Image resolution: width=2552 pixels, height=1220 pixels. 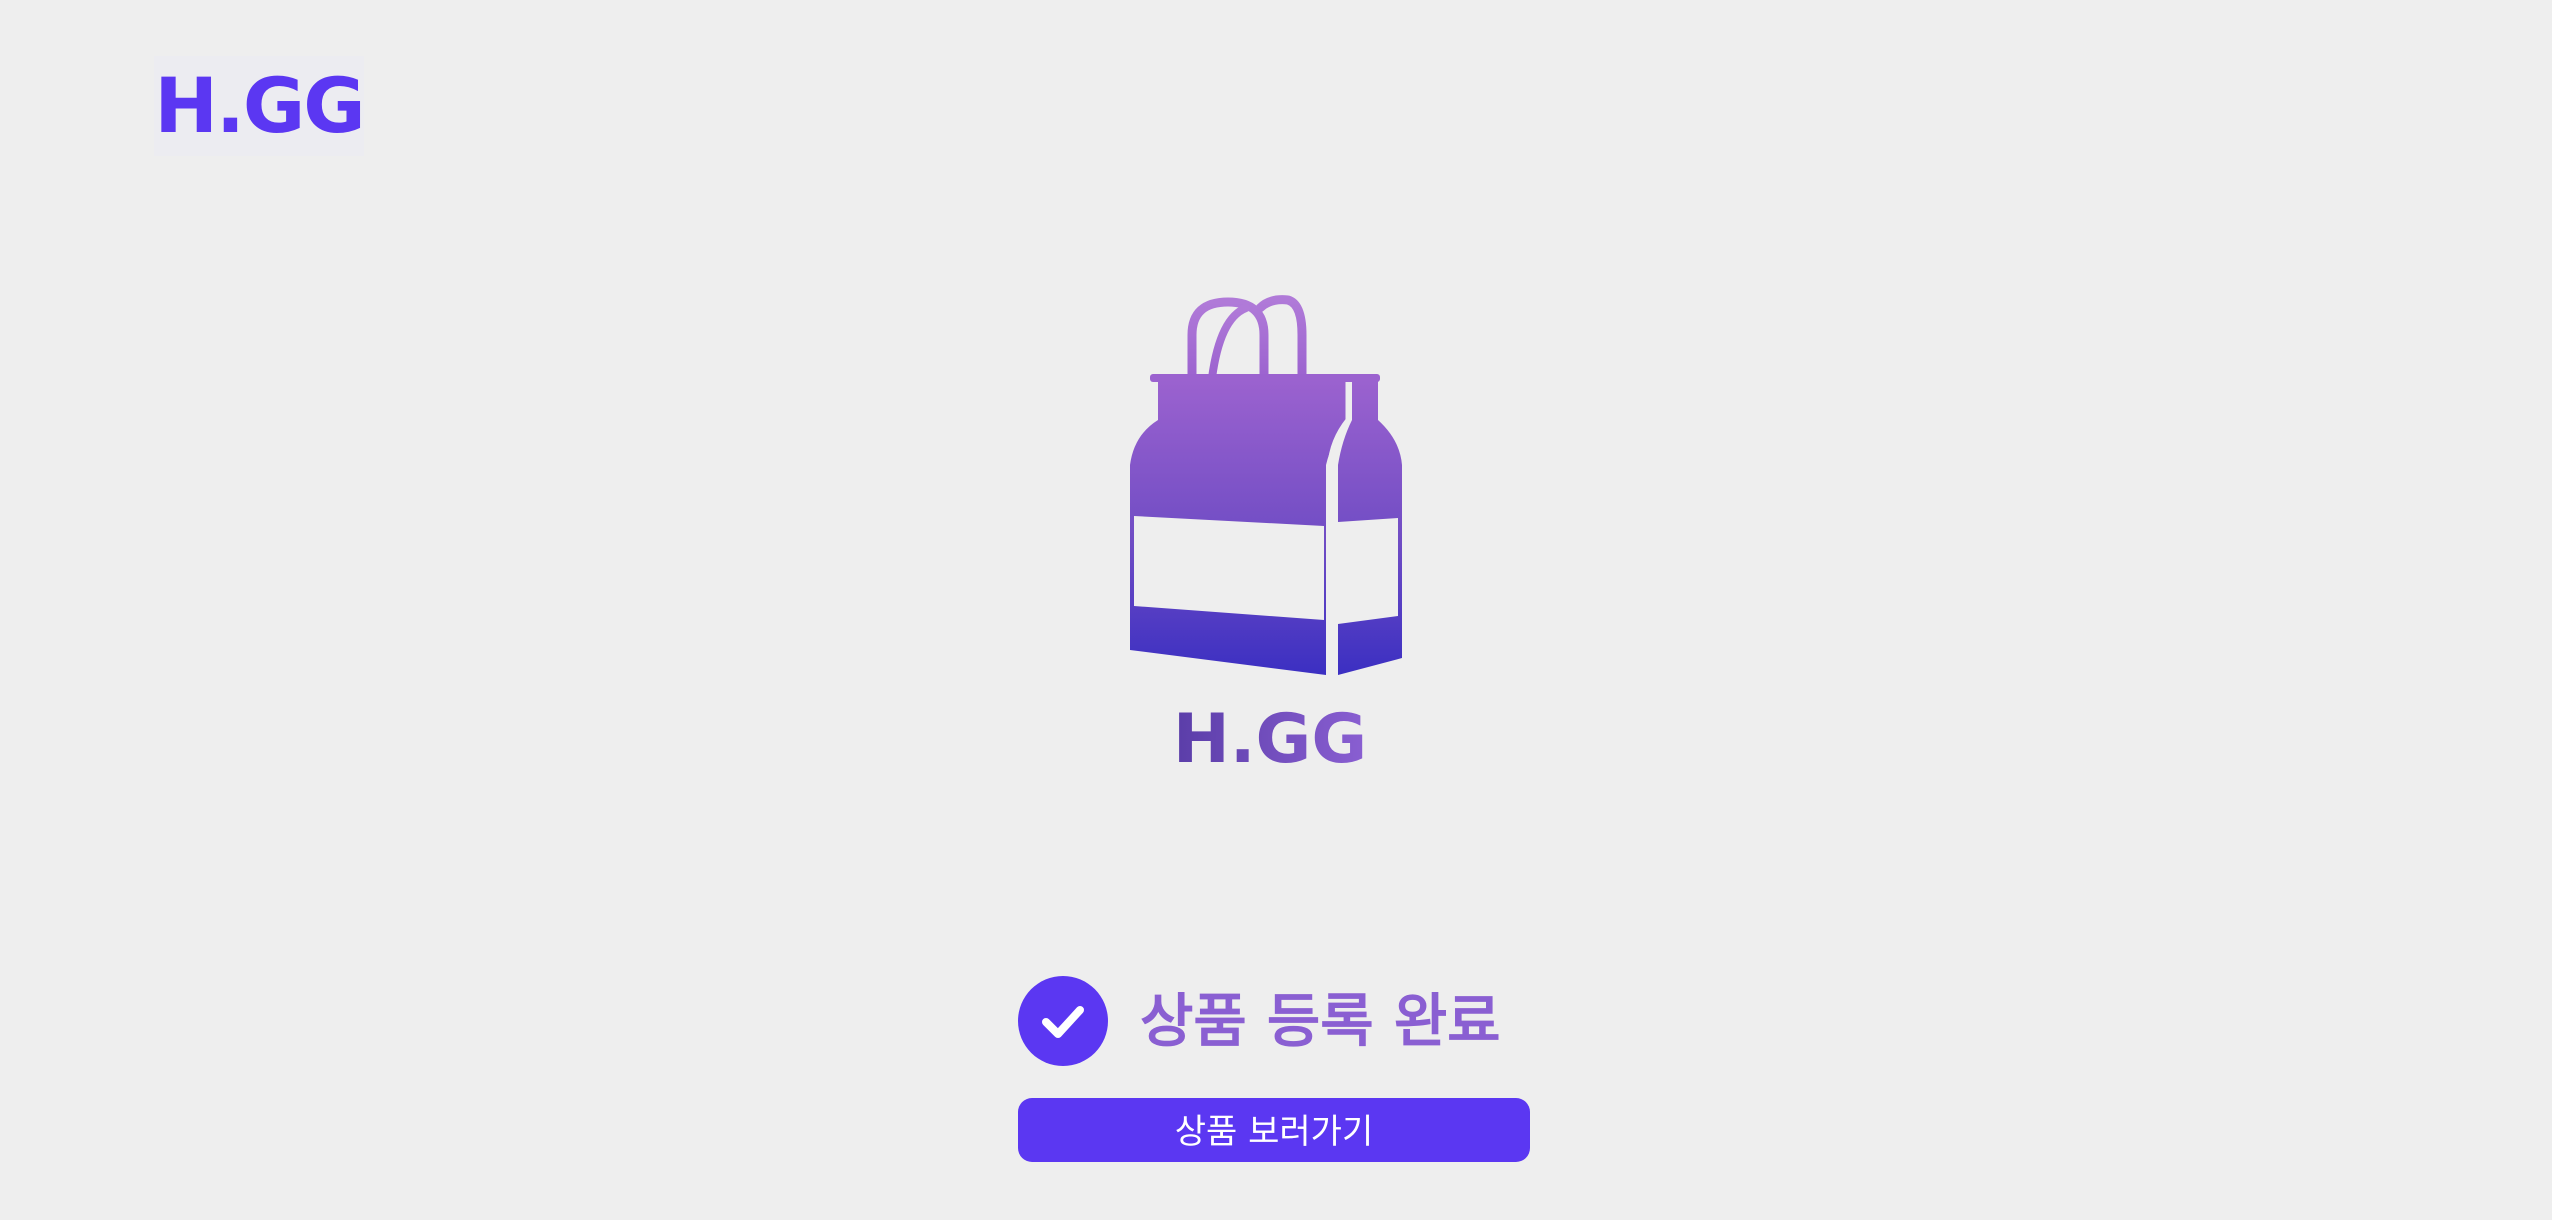 What do you see at coordinates (1274, 1130) in the screenshot?
I see `view-product-button: 상품 보러가기` at bounding box center [1274, 1130].